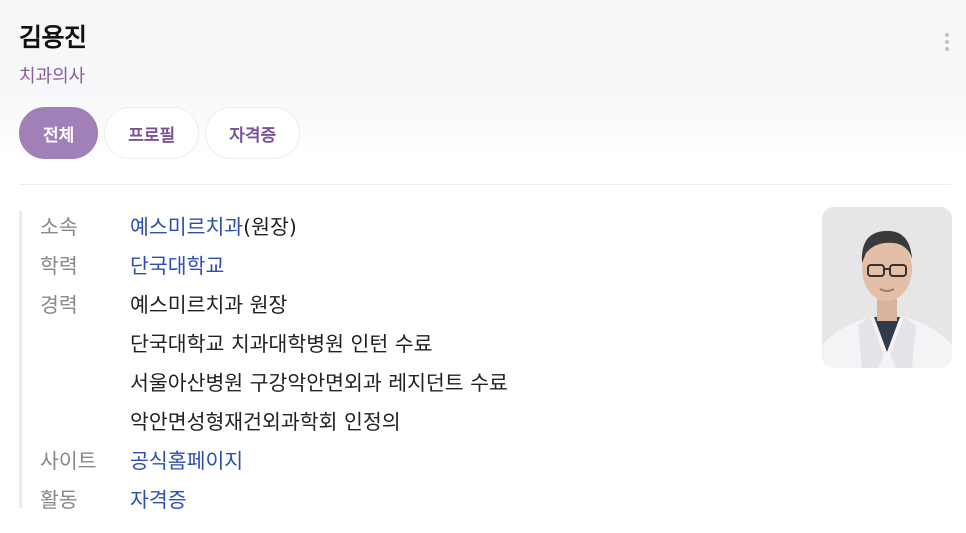  What do you see at coordinates (186, 461) in the screenshot?
I see `link-site: 공식홈페이지` at bounding box center [186, 461].